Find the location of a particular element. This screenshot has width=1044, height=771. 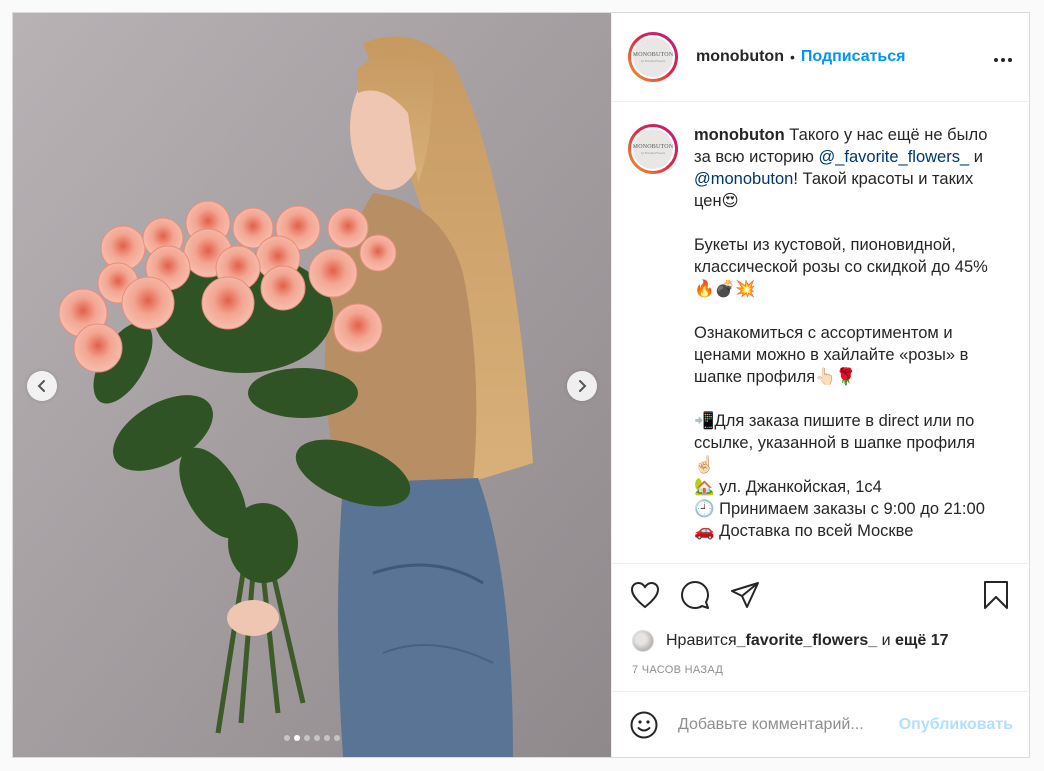

comment-composer: Опубликовать is located at coordinates (820, 724).